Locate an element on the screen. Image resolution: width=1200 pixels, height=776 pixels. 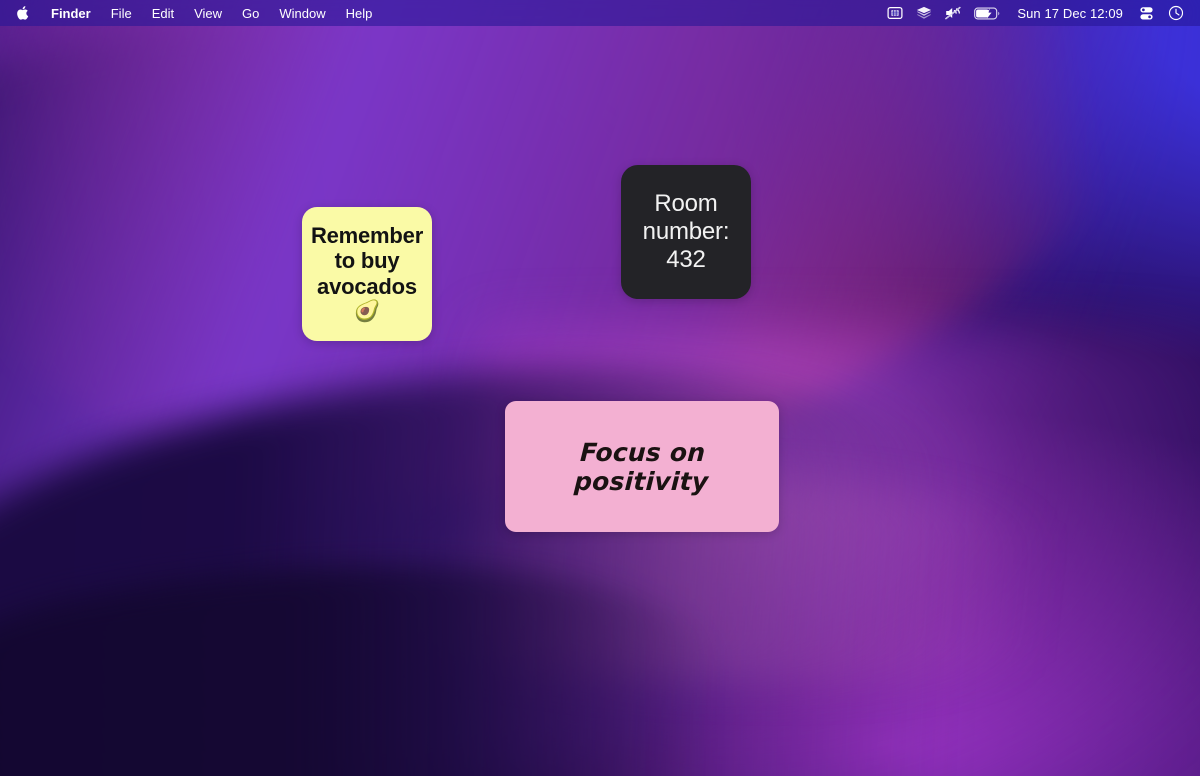
menu-item-go: Go is located at coordinates (250, 13).